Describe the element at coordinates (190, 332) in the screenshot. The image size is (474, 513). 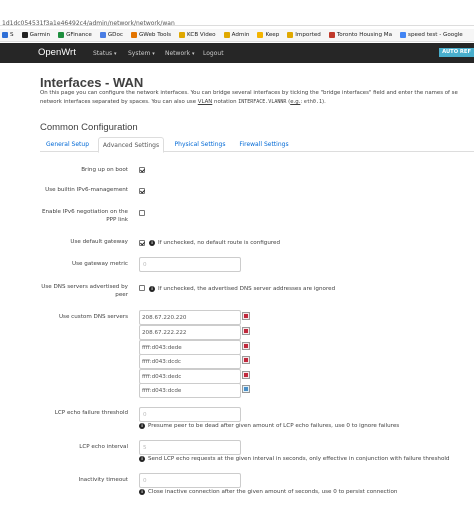
I see `dns-server-input: 208.67.222.222` at that location.